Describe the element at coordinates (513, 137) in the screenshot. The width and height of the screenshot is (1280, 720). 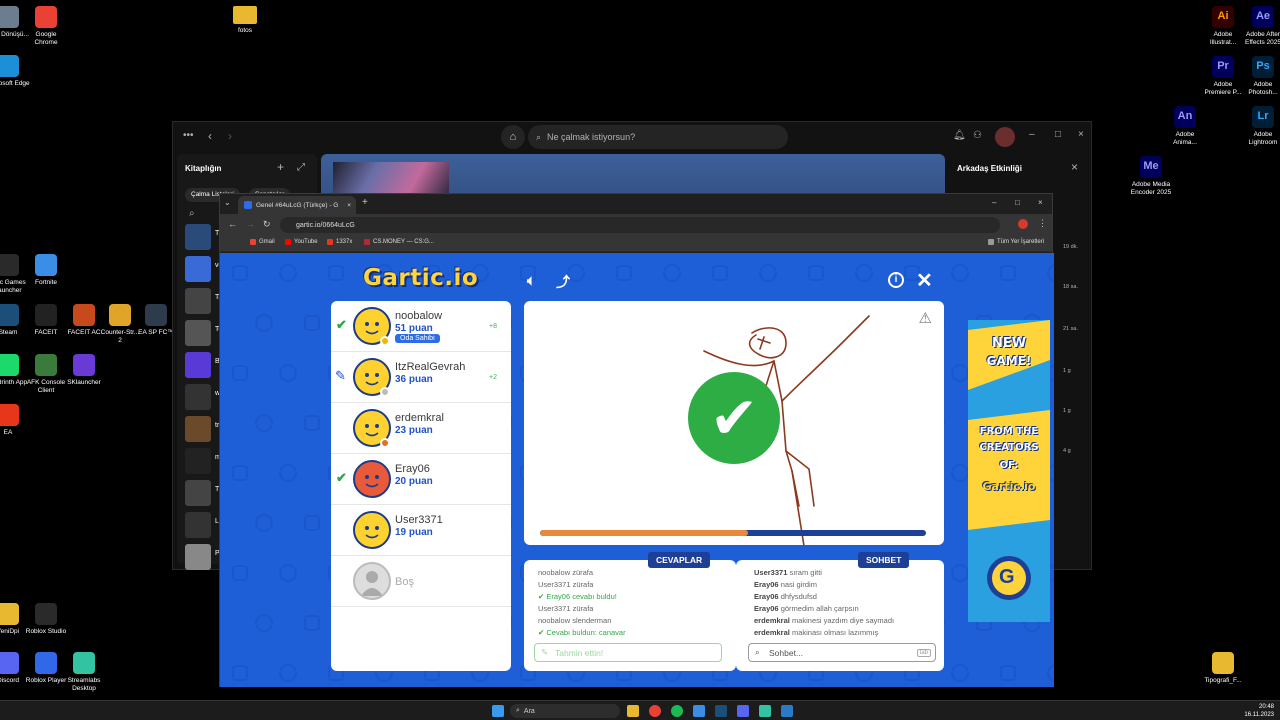
I see `home-button: ⌂` at that location.